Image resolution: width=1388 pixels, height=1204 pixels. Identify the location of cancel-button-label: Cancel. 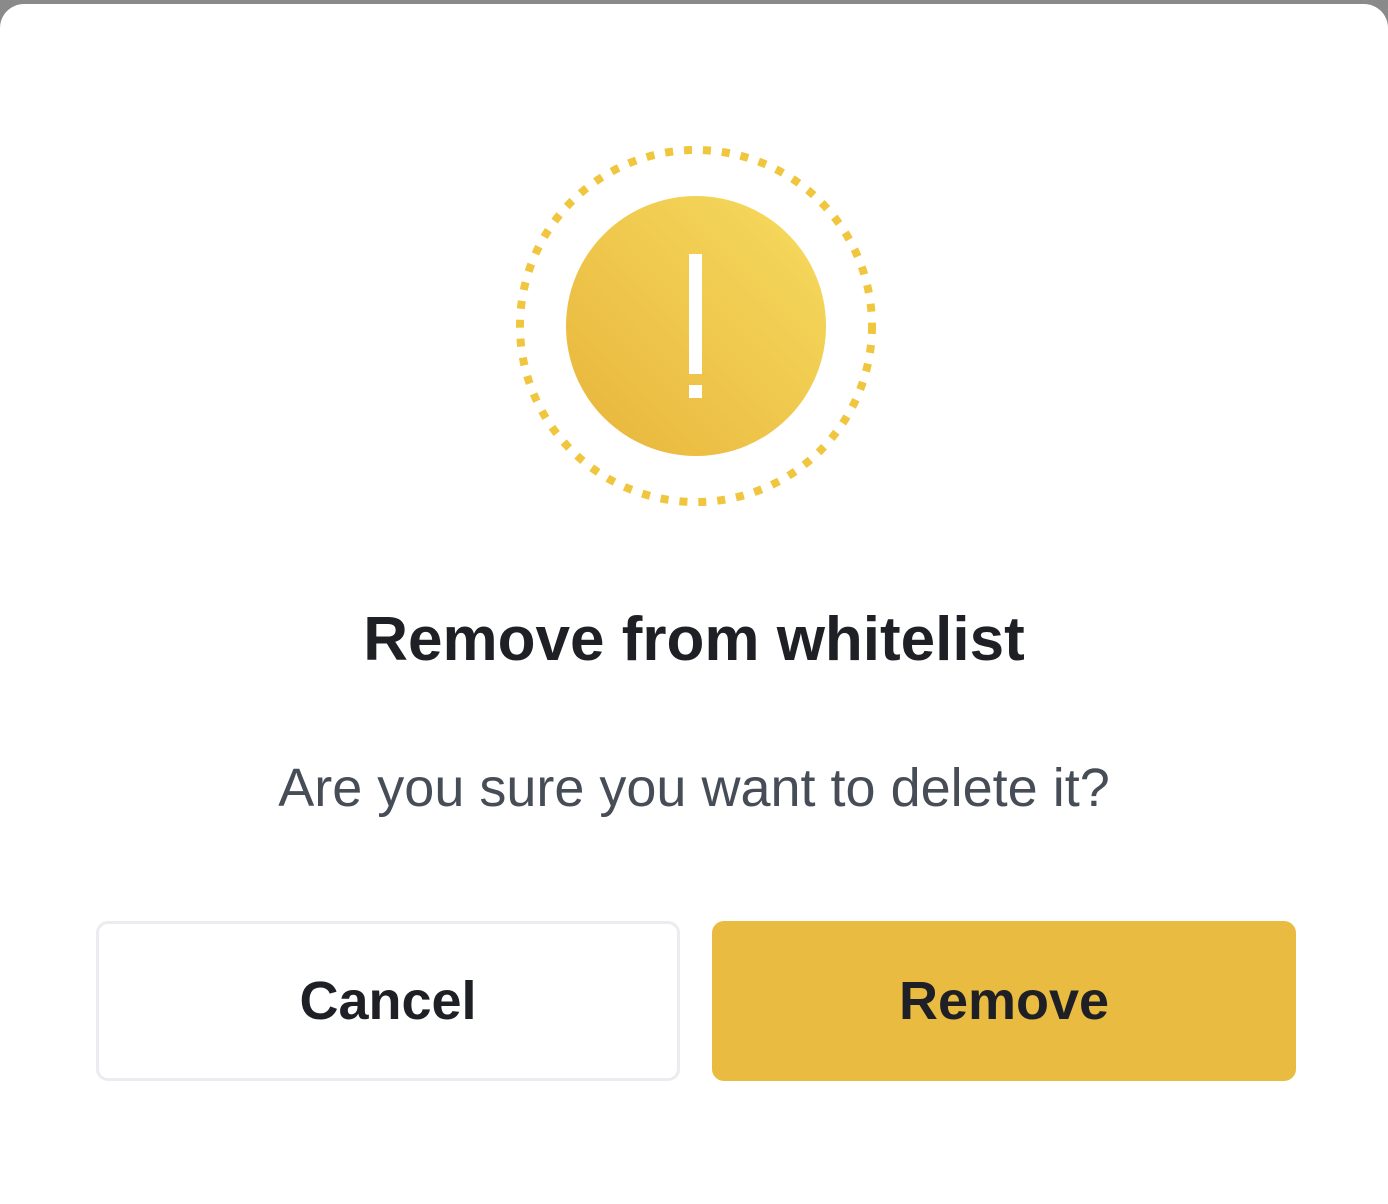
(388, 1001).